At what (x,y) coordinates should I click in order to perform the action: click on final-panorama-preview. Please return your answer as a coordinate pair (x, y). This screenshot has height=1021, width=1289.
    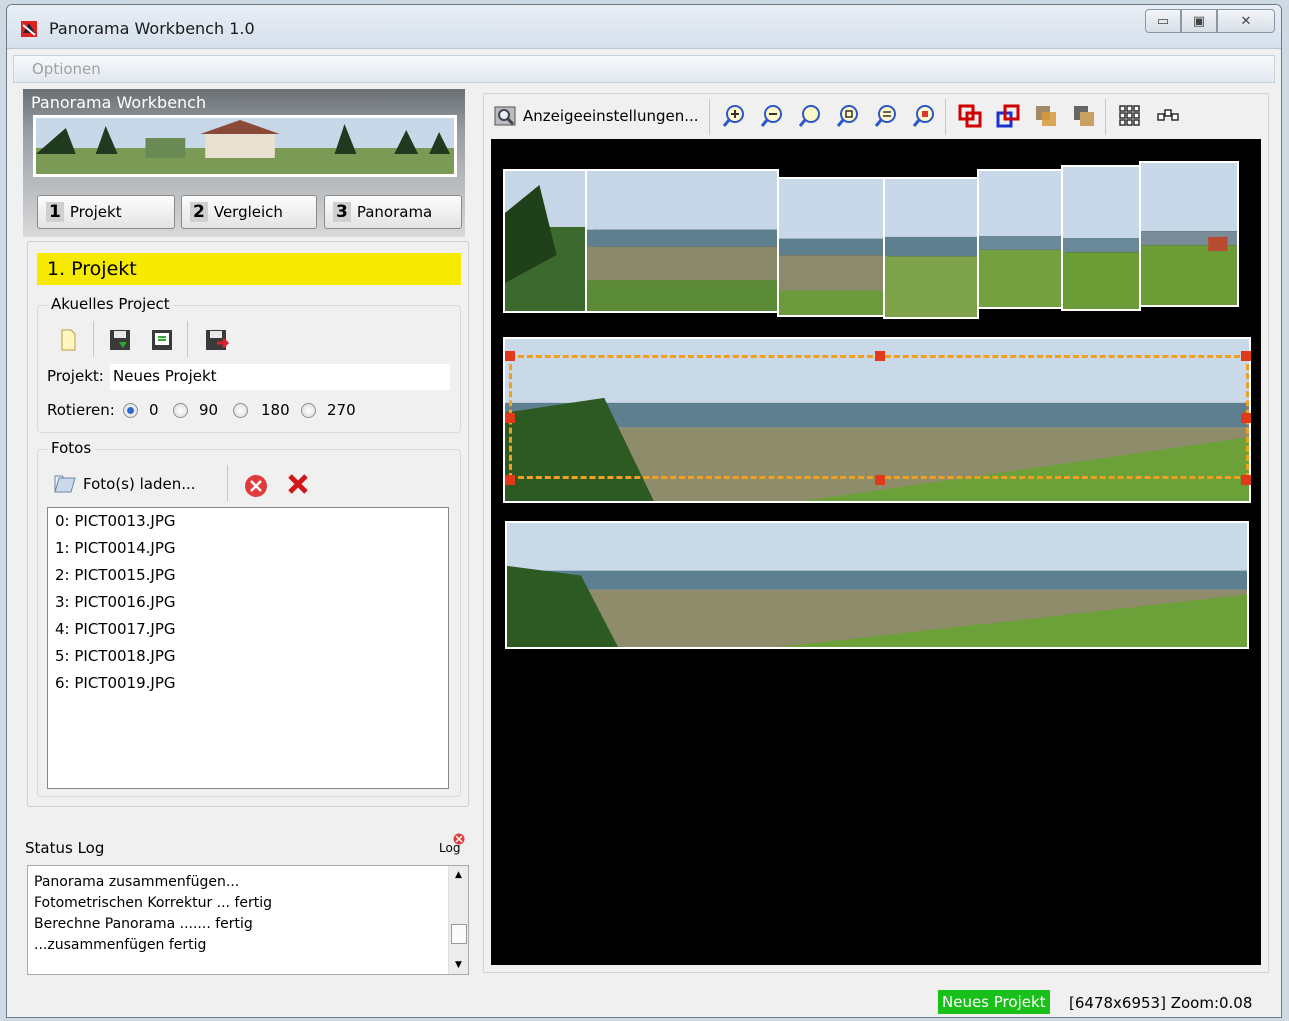
    Looking at the image, I should click on (877, 585).